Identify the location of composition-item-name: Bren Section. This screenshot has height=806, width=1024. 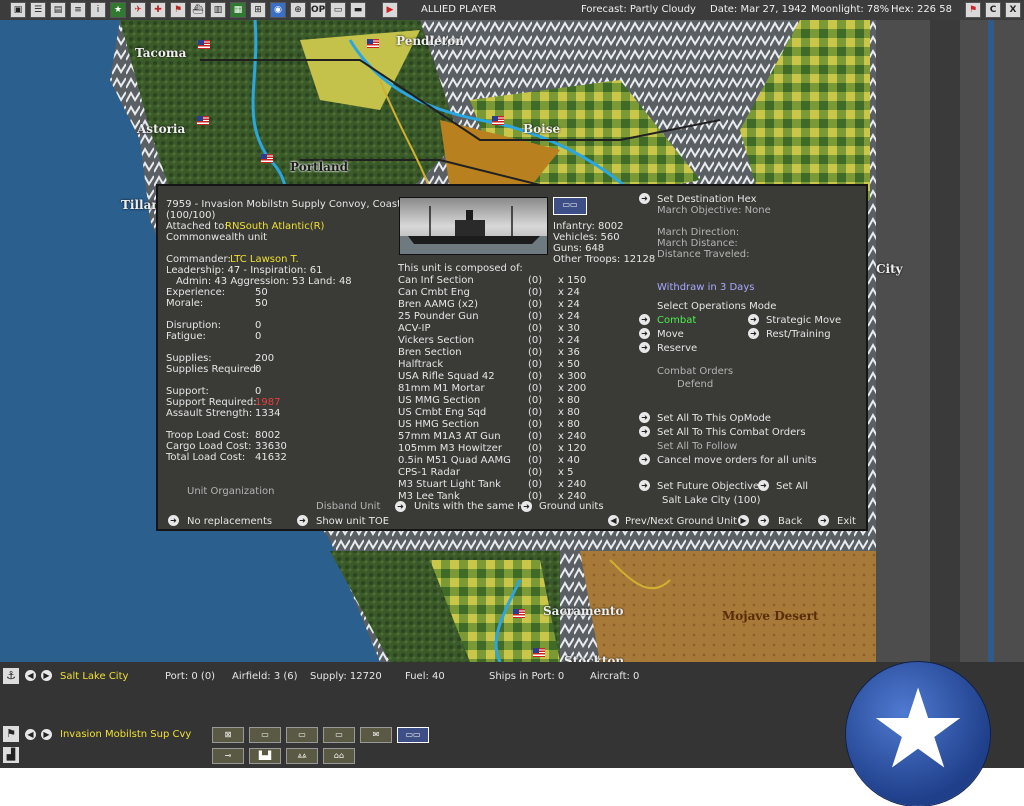
(430, 352).